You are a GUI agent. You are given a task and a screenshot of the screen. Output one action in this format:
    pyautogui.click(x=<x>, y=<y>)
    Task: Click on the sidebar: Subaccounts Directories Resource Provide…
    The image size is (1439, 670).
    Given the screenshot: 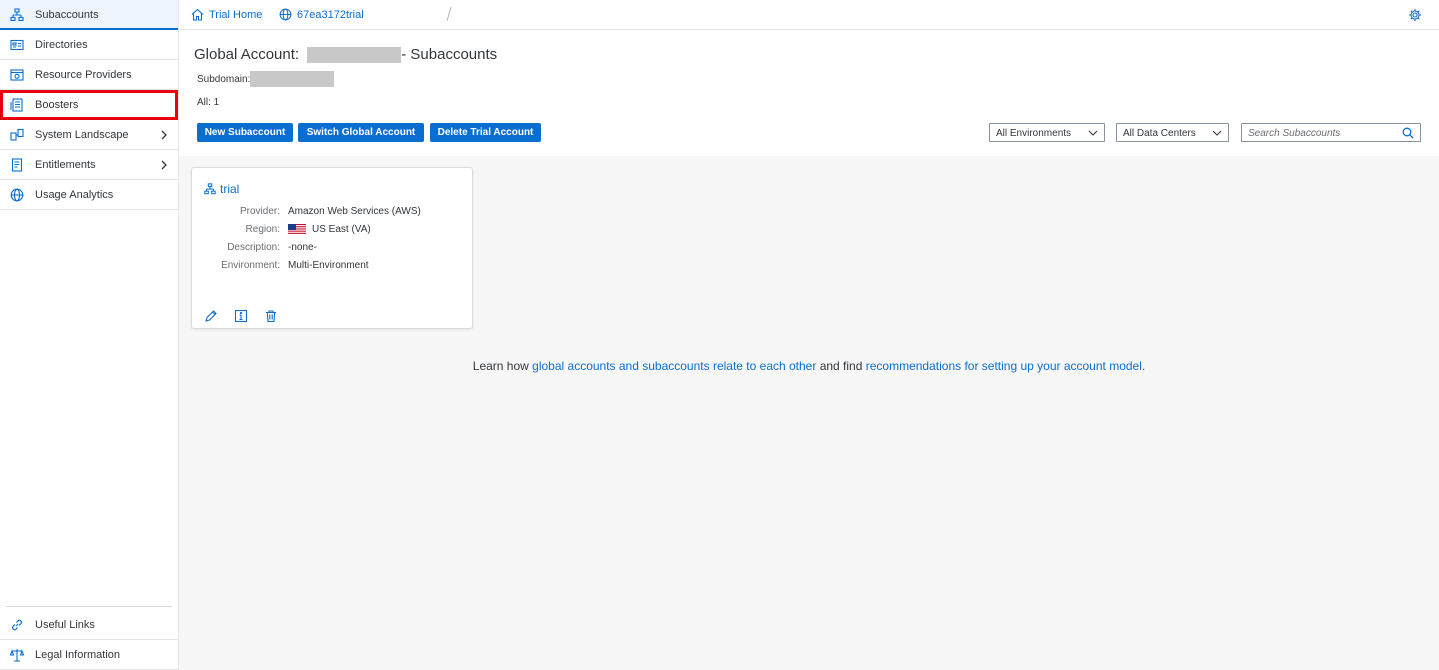 What is the action you would take?
    pyautogui.click(x=89, y=335)
    